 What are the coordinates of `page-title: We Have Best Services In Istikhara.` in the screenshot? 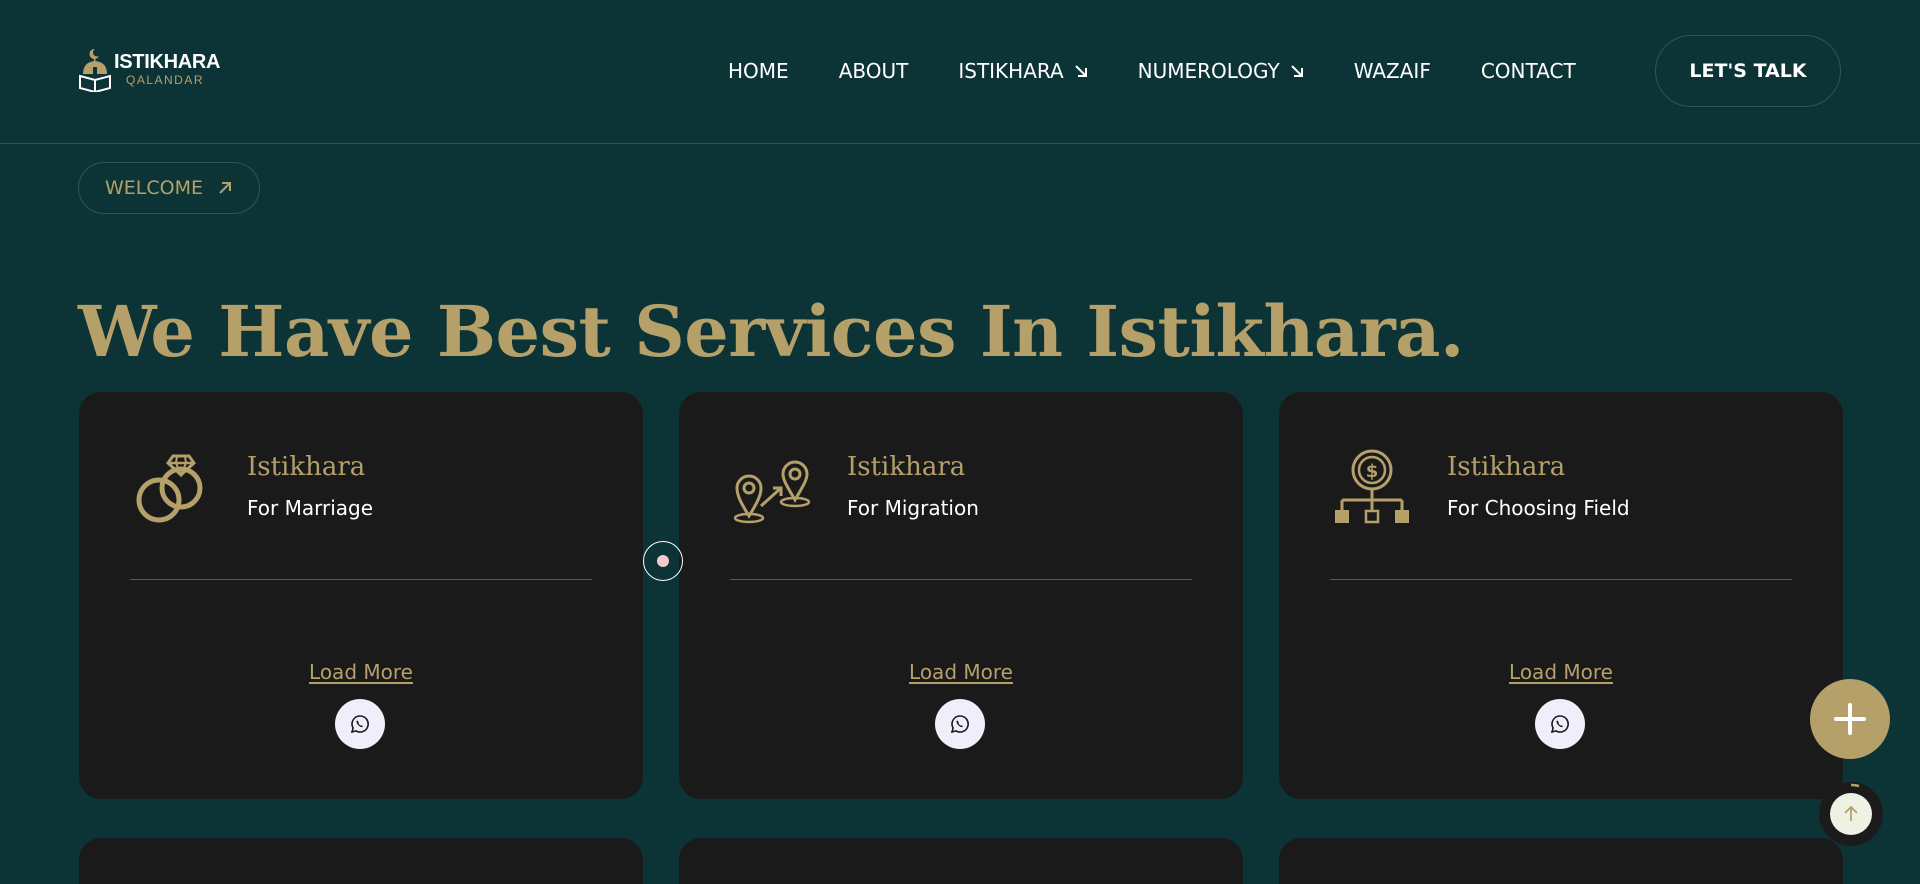 It's located at (771, 331).